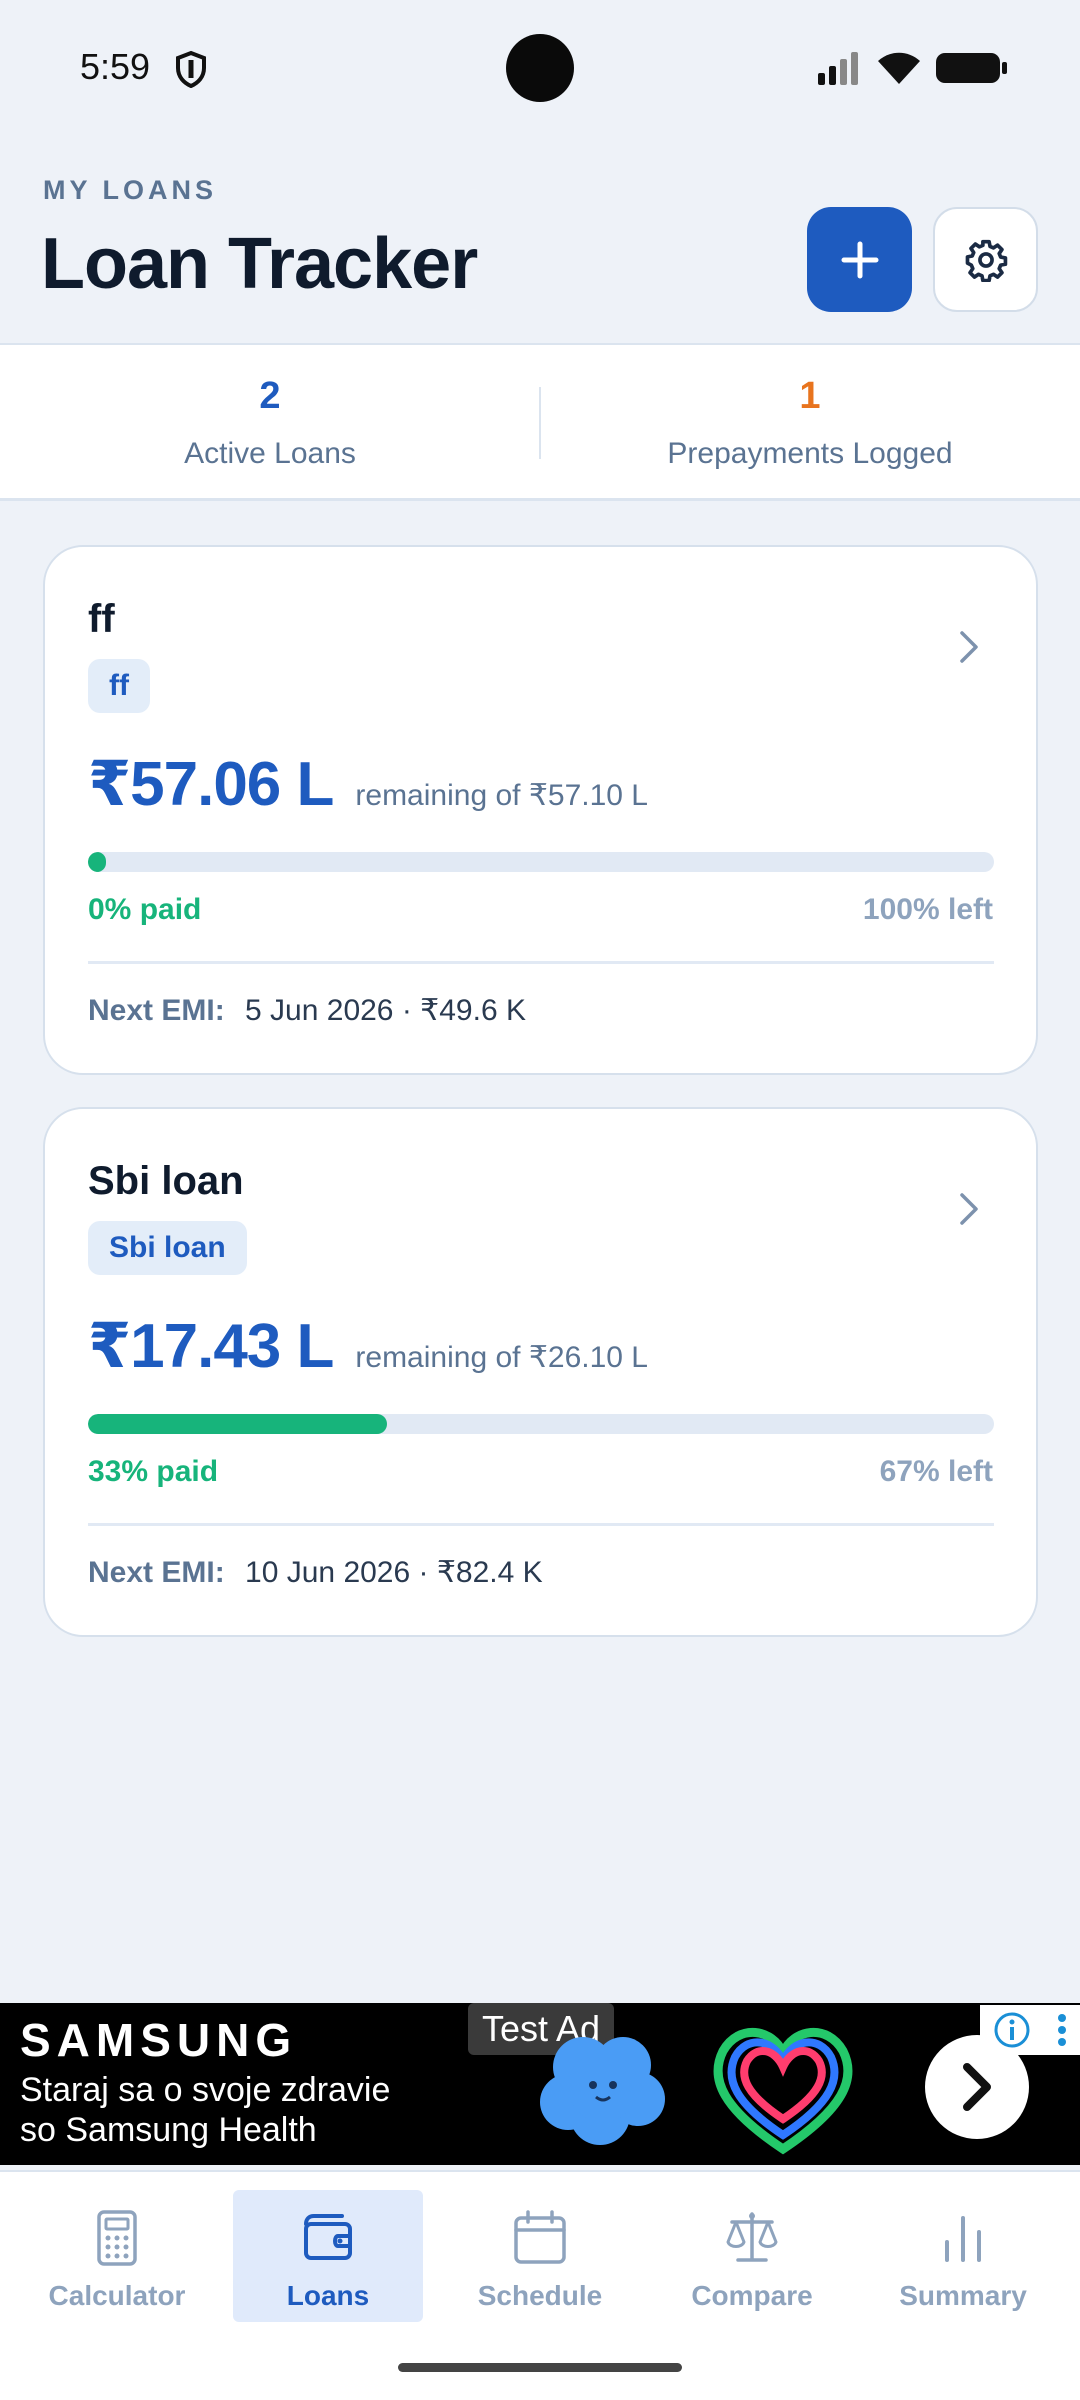 This screenshot has height=2400, width=1080. I want to click on prepayments-count: 1, so click(810, 396).